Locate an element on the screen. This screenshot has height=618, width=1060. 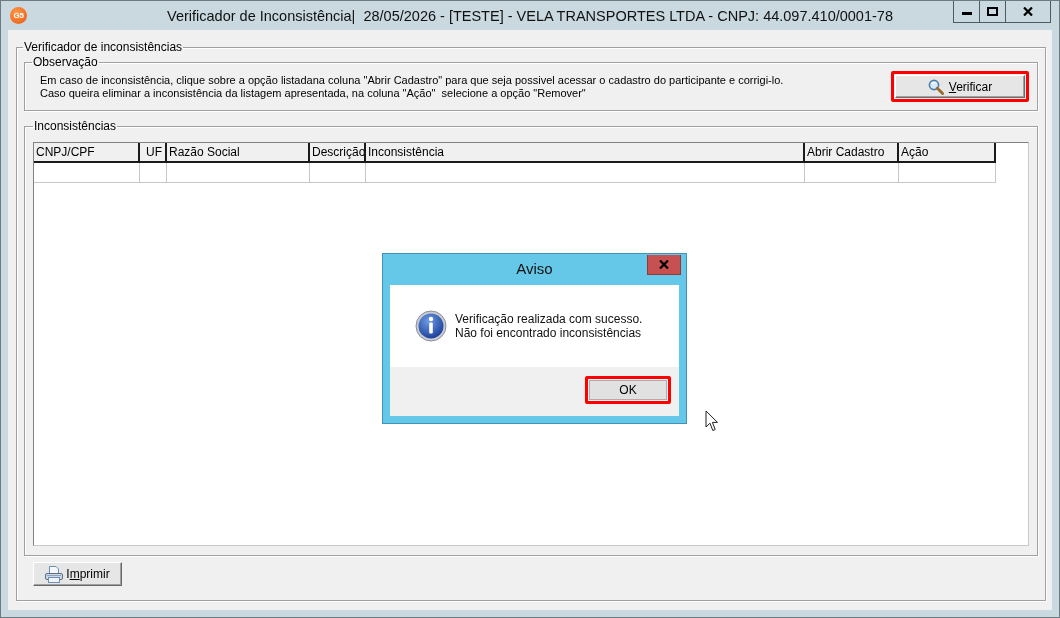
maximize-icon is located at coordinates (992, 11).